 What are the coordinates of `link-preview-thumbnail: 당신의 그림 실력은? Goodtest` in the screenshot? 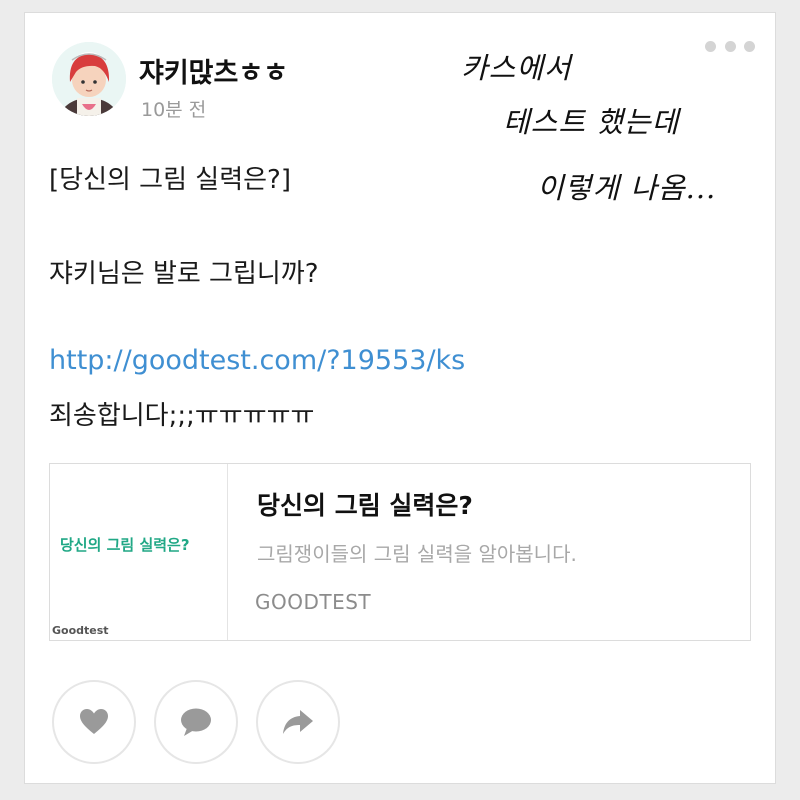 It's located at (139, 552).